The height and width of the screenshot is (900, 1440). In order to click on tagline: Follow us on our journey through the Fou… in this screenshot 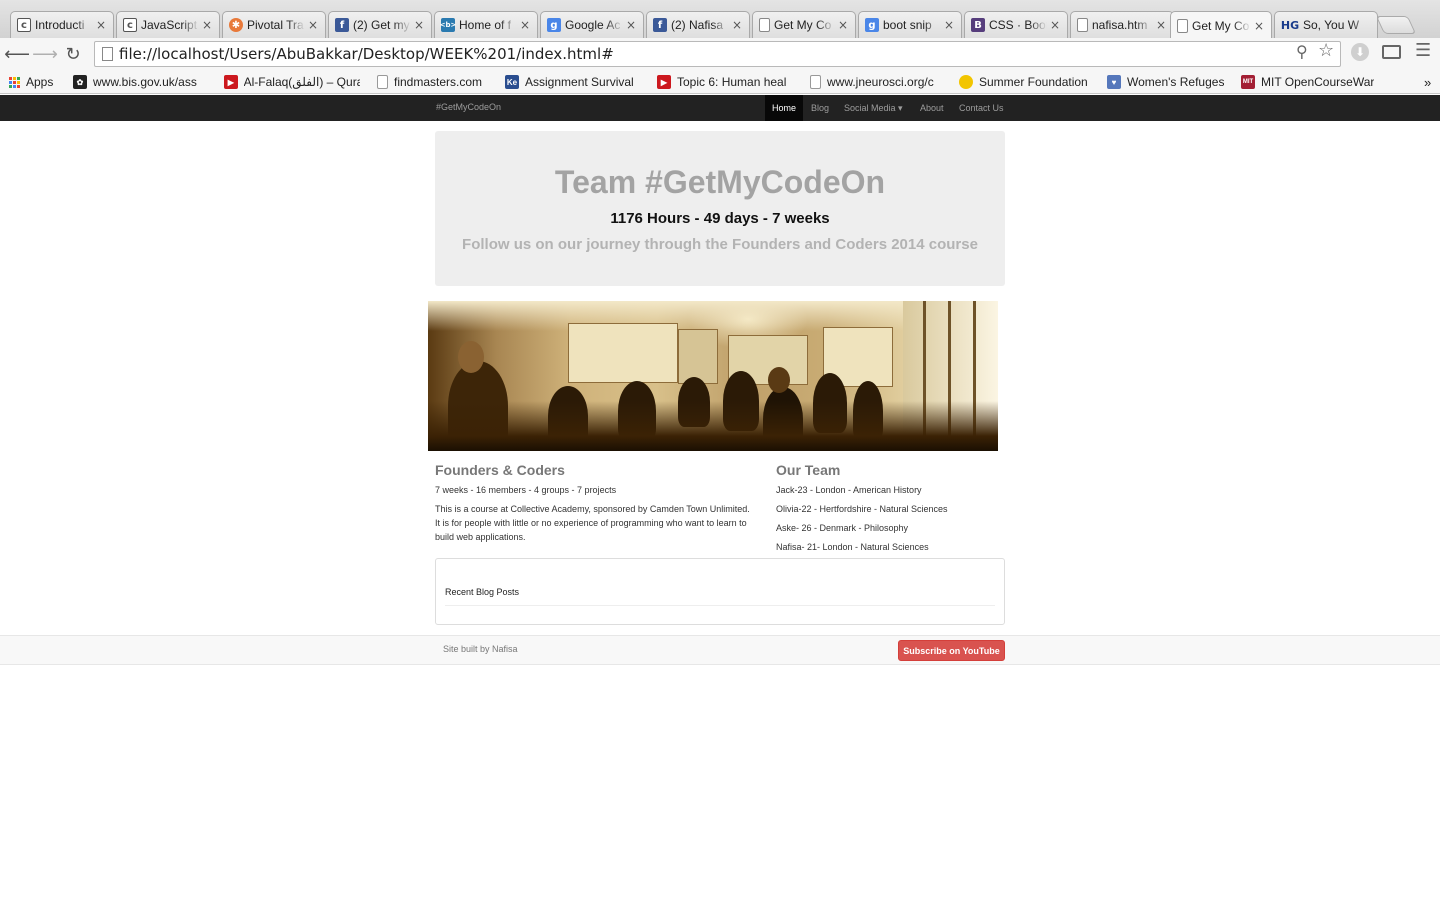, I will do `click(720, 244)`.